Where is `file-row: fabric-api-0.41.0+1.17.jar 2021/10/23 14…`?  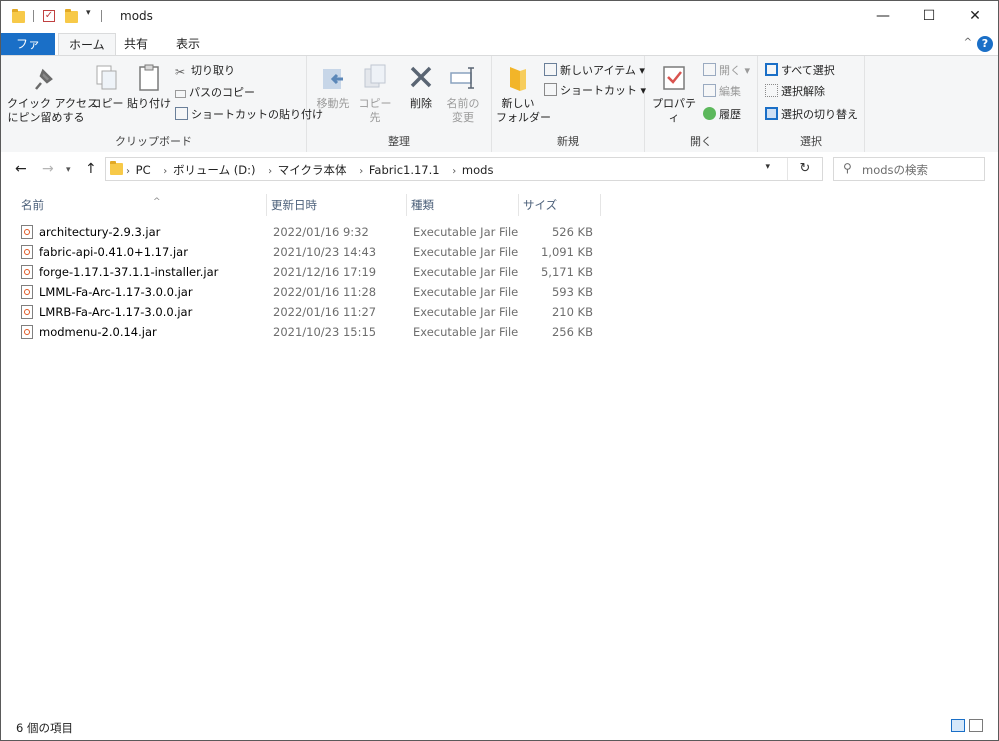
file-row: fabric-api-0.41.0+1.17.jar 2021/10/23 14… is located at coordinates (309, 252).